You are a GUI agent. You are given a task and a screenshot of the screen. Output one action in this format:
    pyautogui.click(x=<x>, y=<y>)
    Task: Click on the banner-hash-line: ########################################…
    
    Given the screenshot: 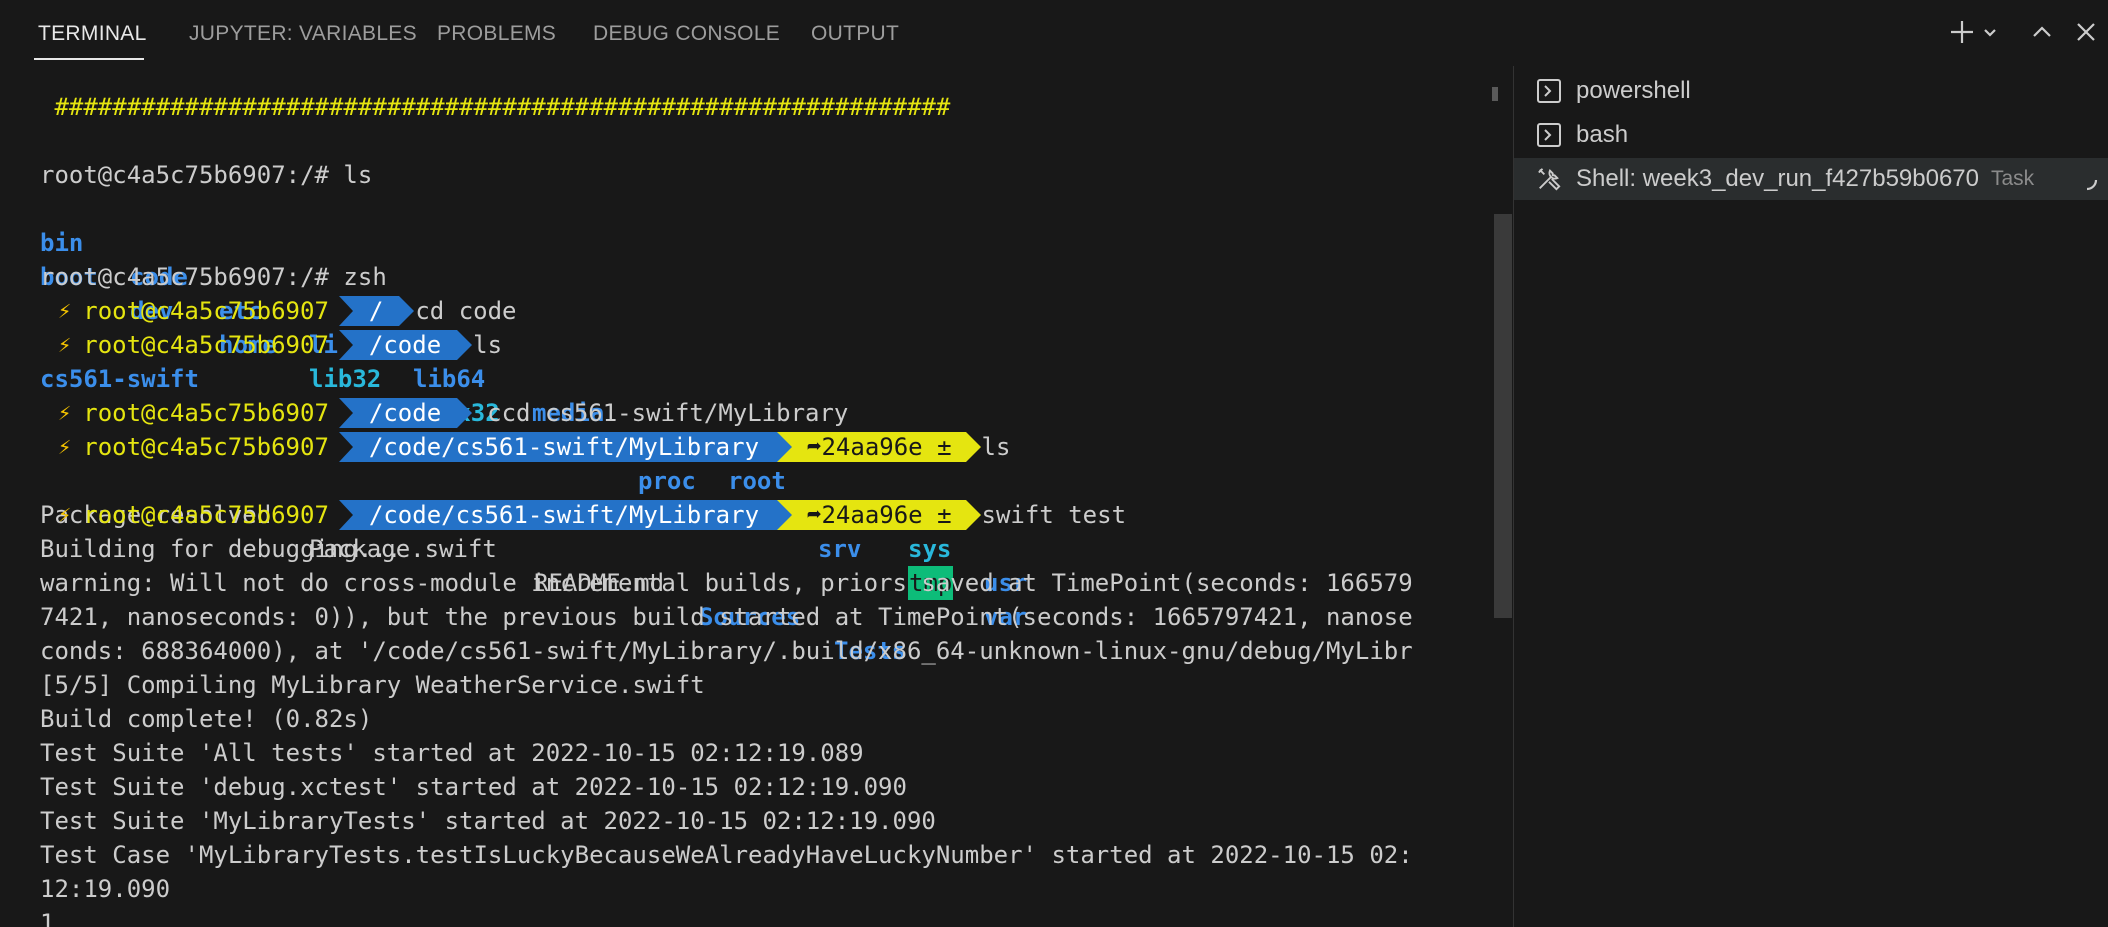 What is the action you would take?
    pyautogui.click(x=495, y=107)
    